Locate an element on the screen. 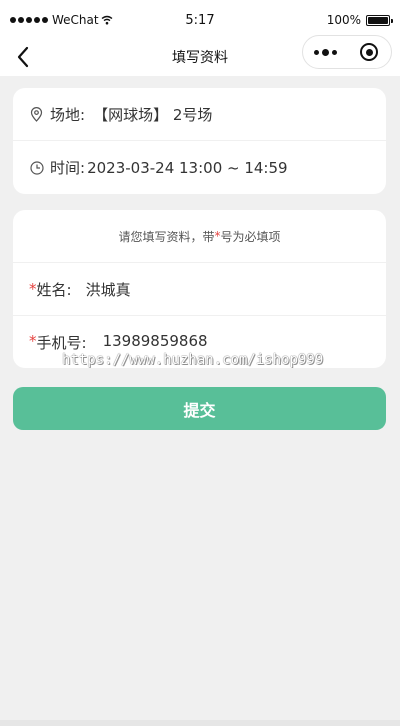  hint-suffix: 号为必填项 is located at coordinates (250, 236).